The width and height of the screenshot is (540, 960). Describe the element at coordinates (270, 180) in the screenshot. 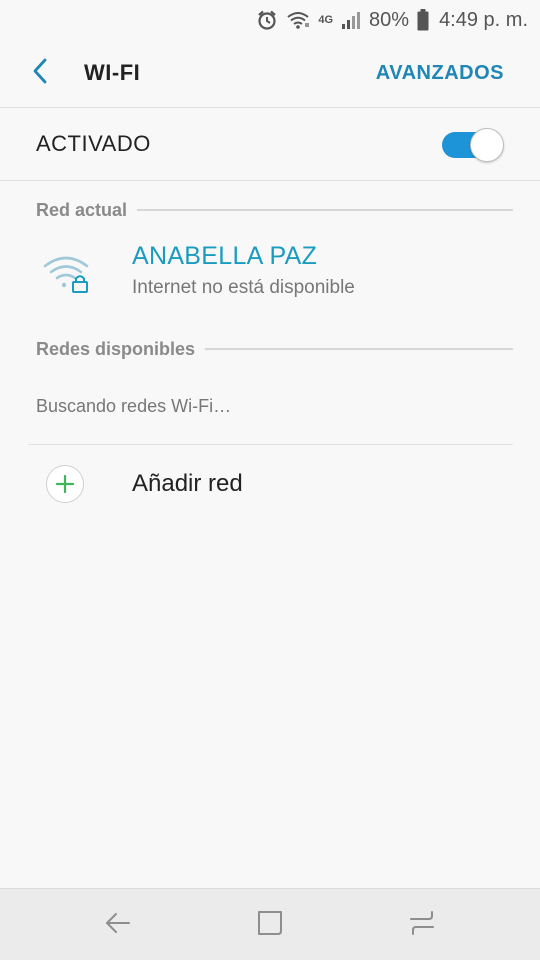

I see `toggle-divider` at that location.